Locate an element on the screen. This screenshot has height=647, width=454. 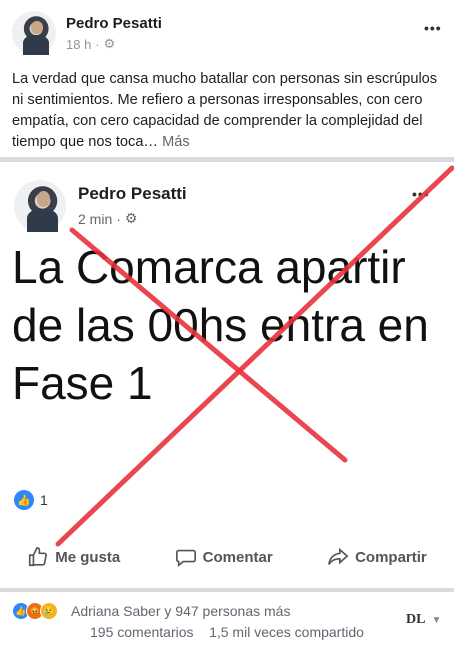
like-button: Me gusta is located at coordinates (73, 557).